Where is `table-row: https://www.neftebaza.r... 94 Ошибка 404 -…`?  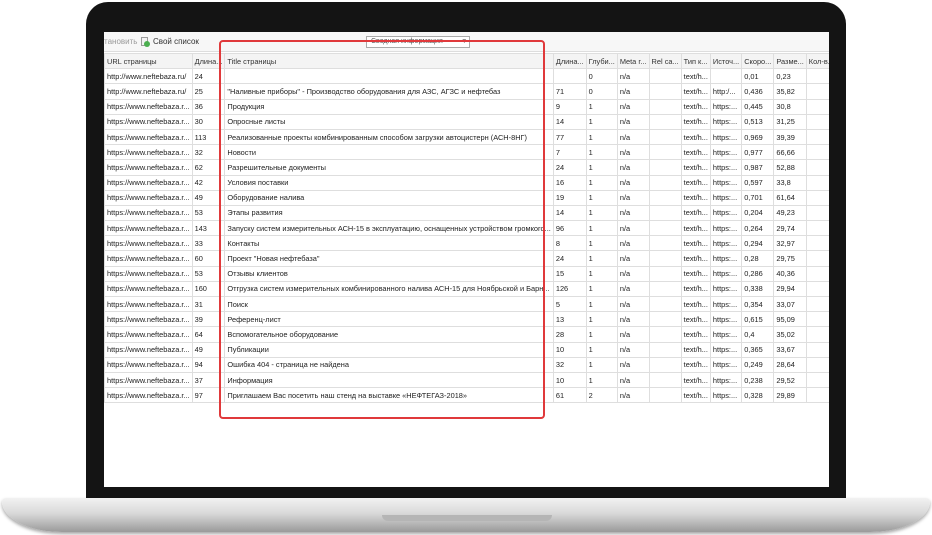
table-row: https://www.neftebaza.r... 94 Ошибка 404 -… is located at coordinates (466, 364).